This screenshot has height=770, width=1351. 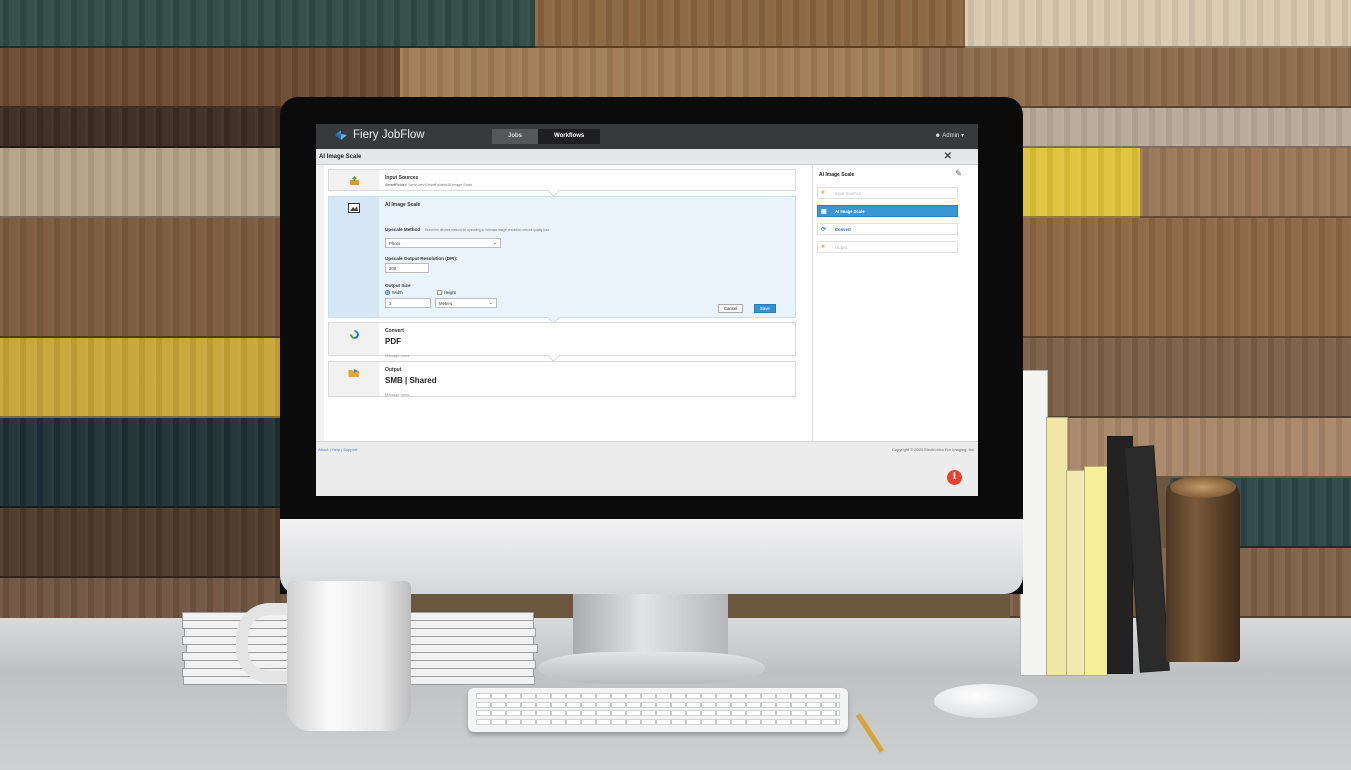 I want to click on checkbox-icon, so click(x=439, y=293).